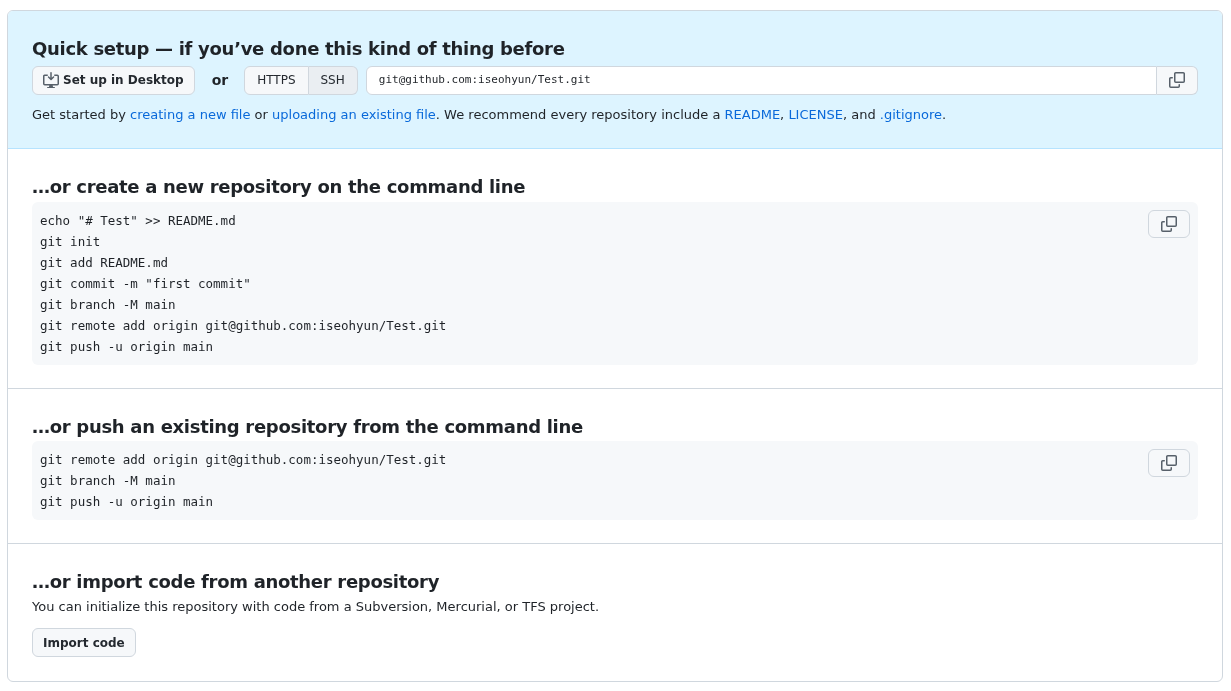  What do you see at coordinates (220, 80) in the screenshot?
I see `or-label: or` at bounding box center [220, 80].